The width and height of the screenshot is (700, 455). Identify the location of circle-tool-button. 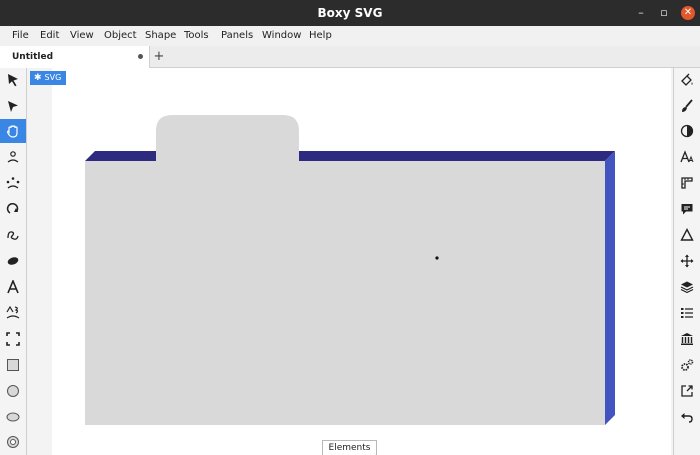
(13, 391).